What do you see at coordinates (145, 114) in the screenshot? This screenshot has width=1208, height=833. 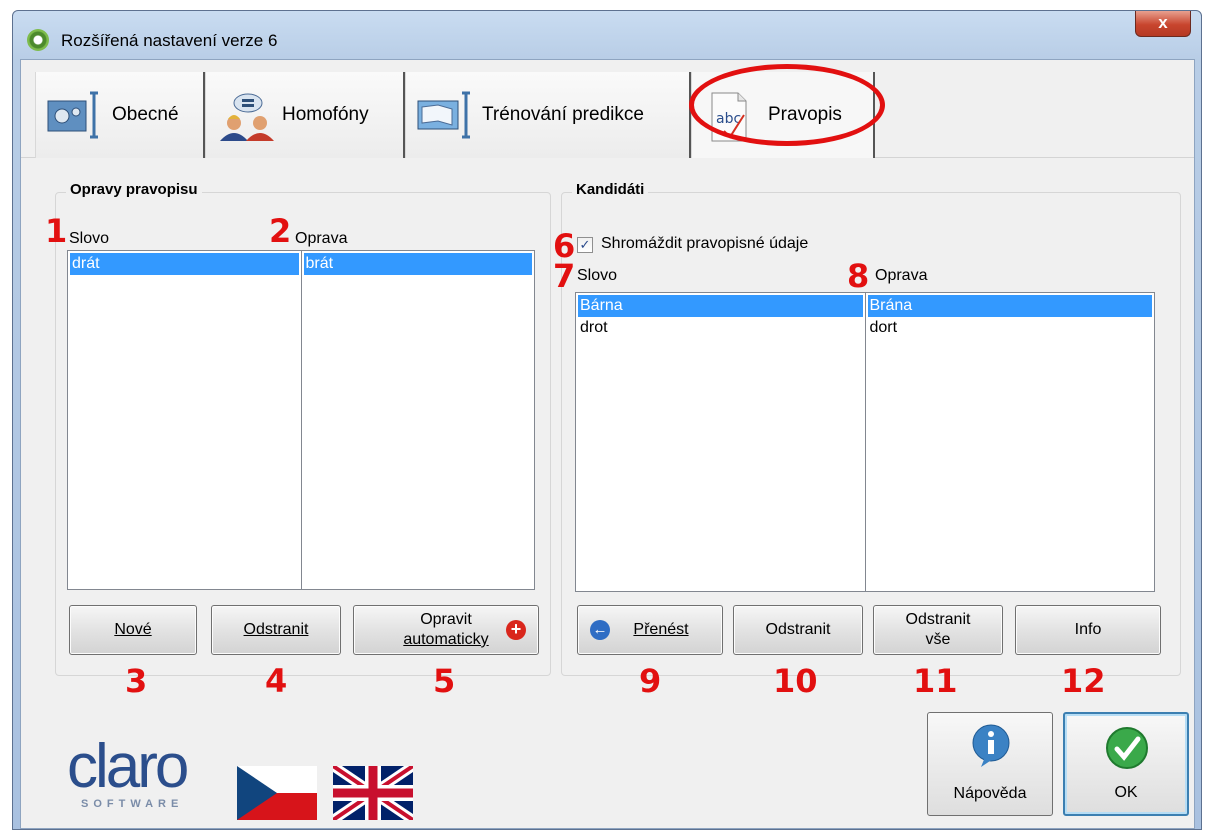 I see `tab-obecne-label: Obecné` at bounding box center [145, 114].